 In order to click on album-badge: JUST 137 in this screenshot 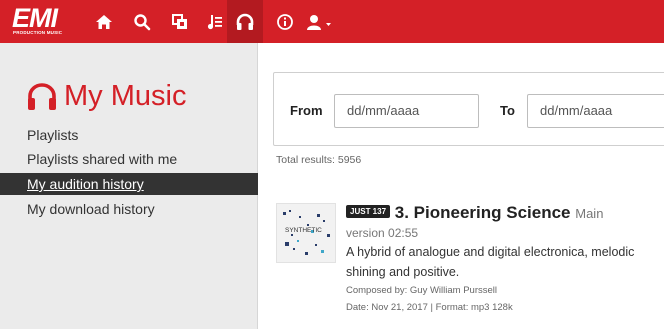, I will do `click(368, 212)`.